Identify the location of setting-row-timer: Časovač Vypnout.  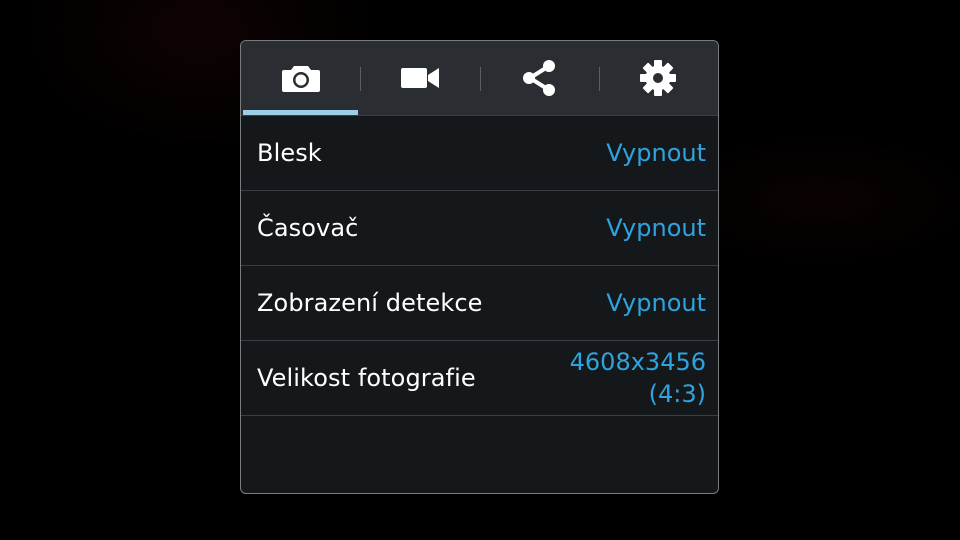
(479, 228).